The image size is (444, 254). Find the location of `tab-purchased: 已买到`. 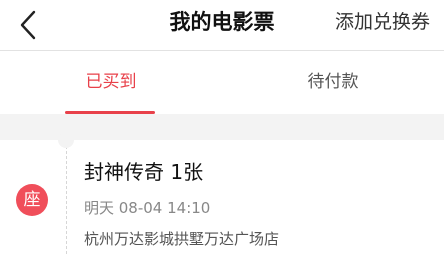

tab-purchased: 已买到 is located at coordinates (111, 82).